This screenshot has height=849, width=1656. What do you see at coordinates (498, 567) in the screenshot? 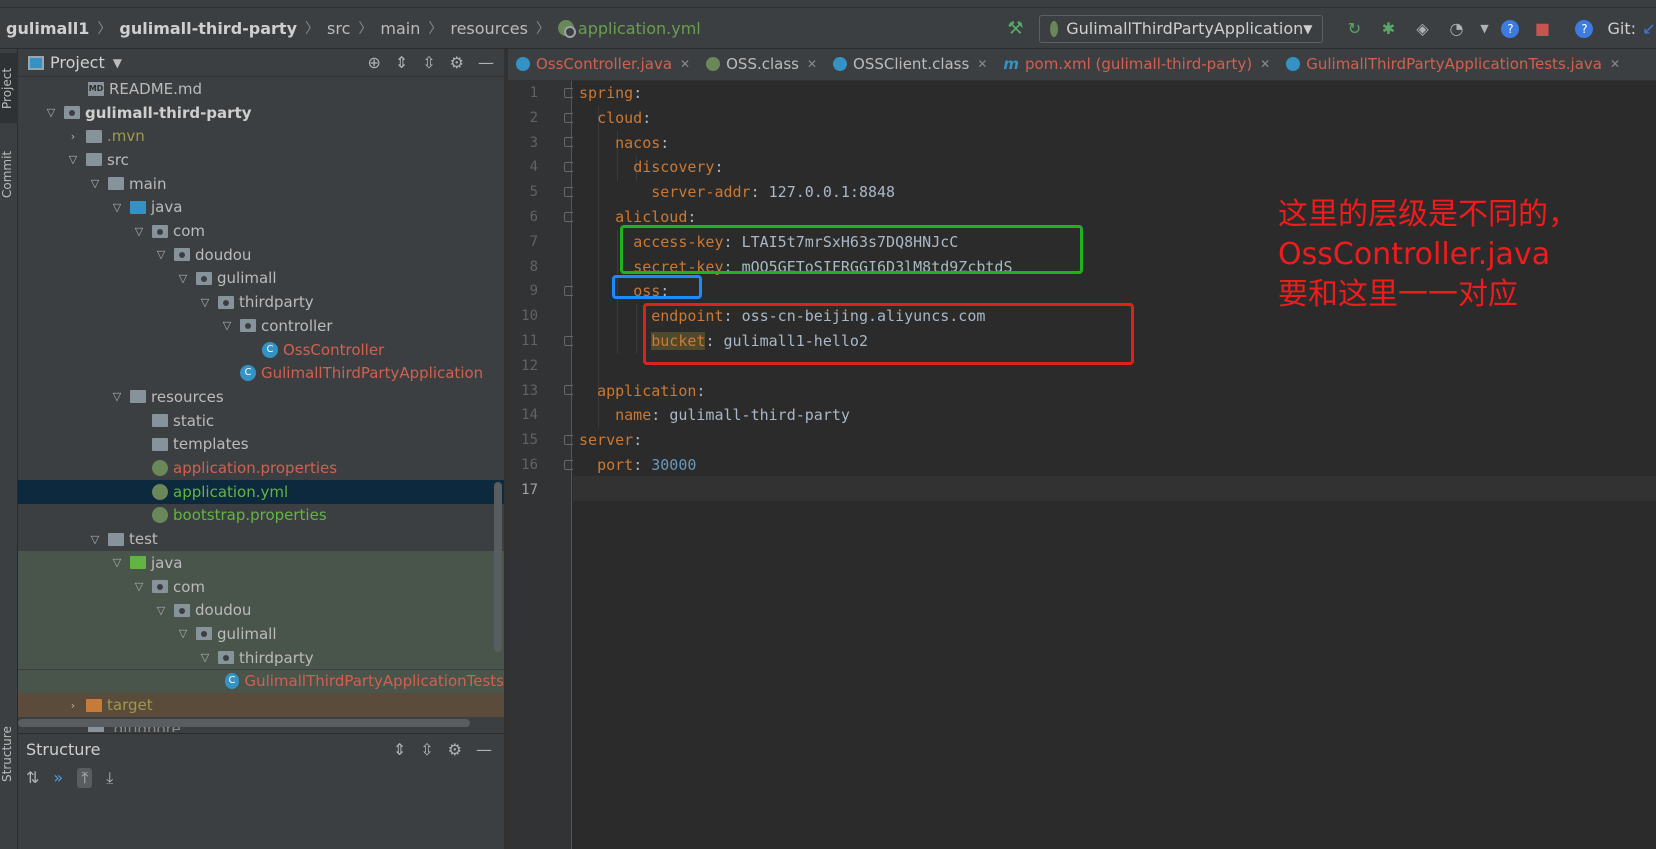
I see `vertical-scrollbar` at bounding box center [498, 567].